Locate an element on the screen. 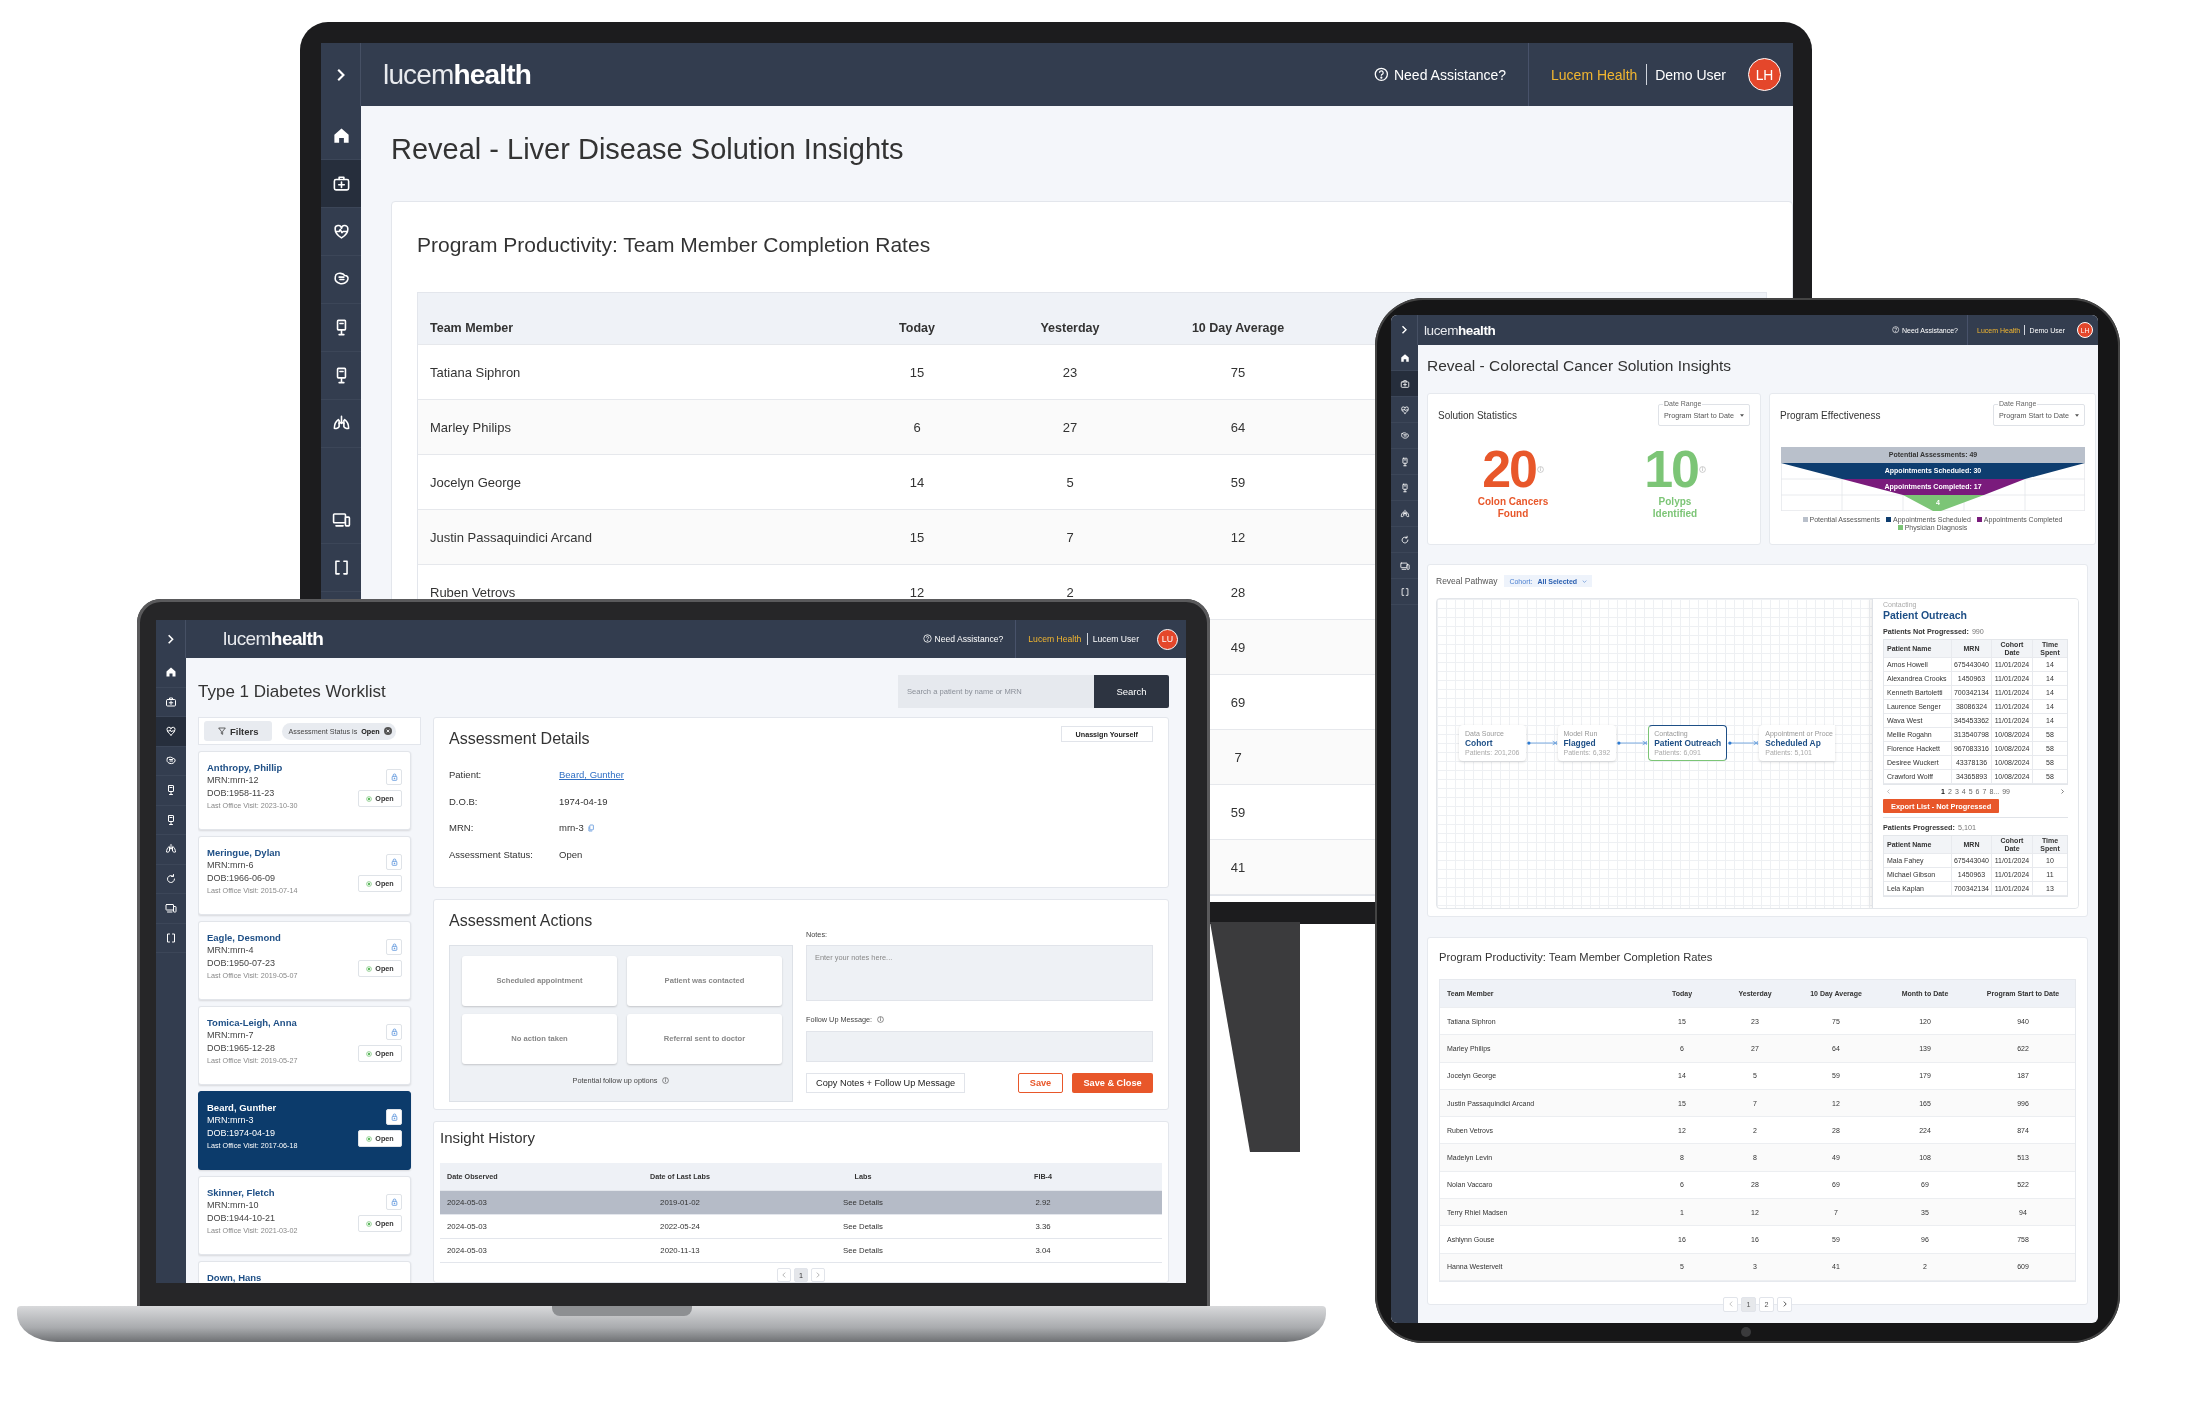  field-label: MRN: is located at coordinates (462, 828).